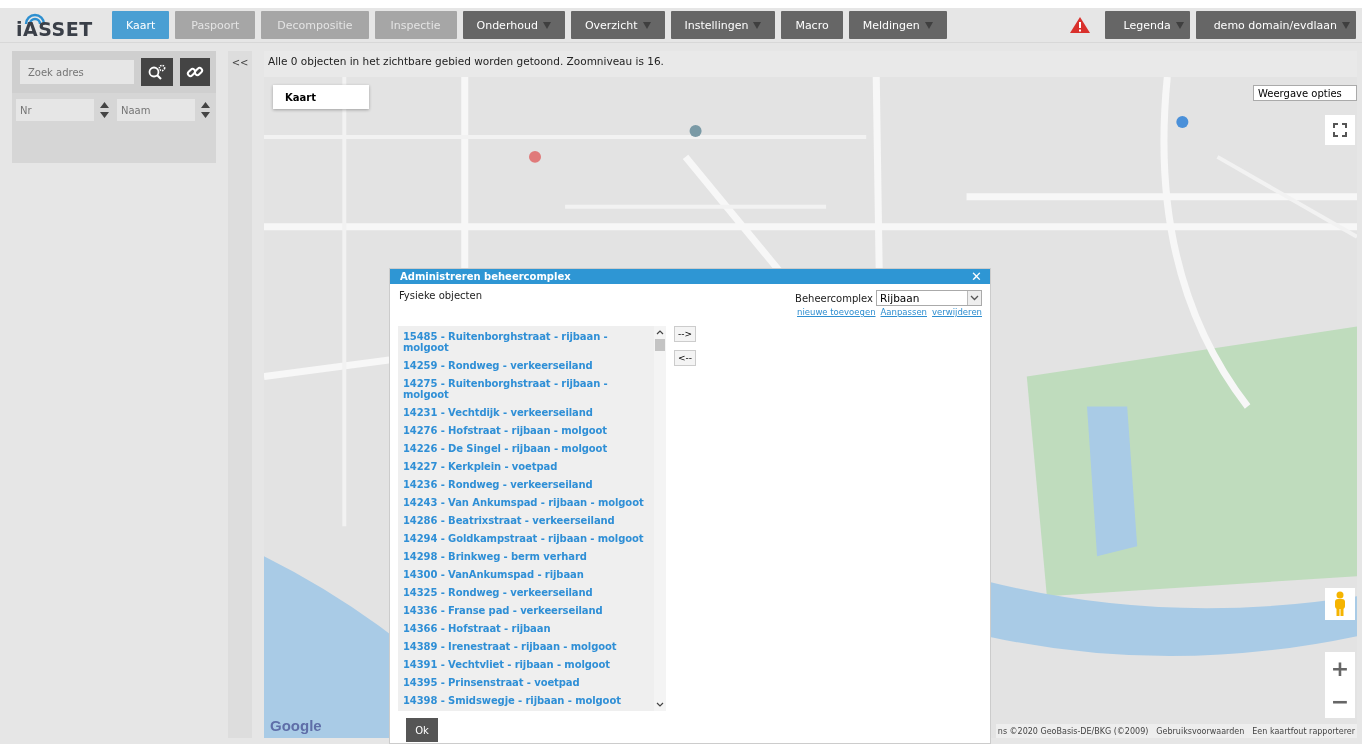 This screenshot has width=1362, height=744. Describe the element at coordinates (660, 332) in the screenshot. I see `scroll-up-icon` at that location.